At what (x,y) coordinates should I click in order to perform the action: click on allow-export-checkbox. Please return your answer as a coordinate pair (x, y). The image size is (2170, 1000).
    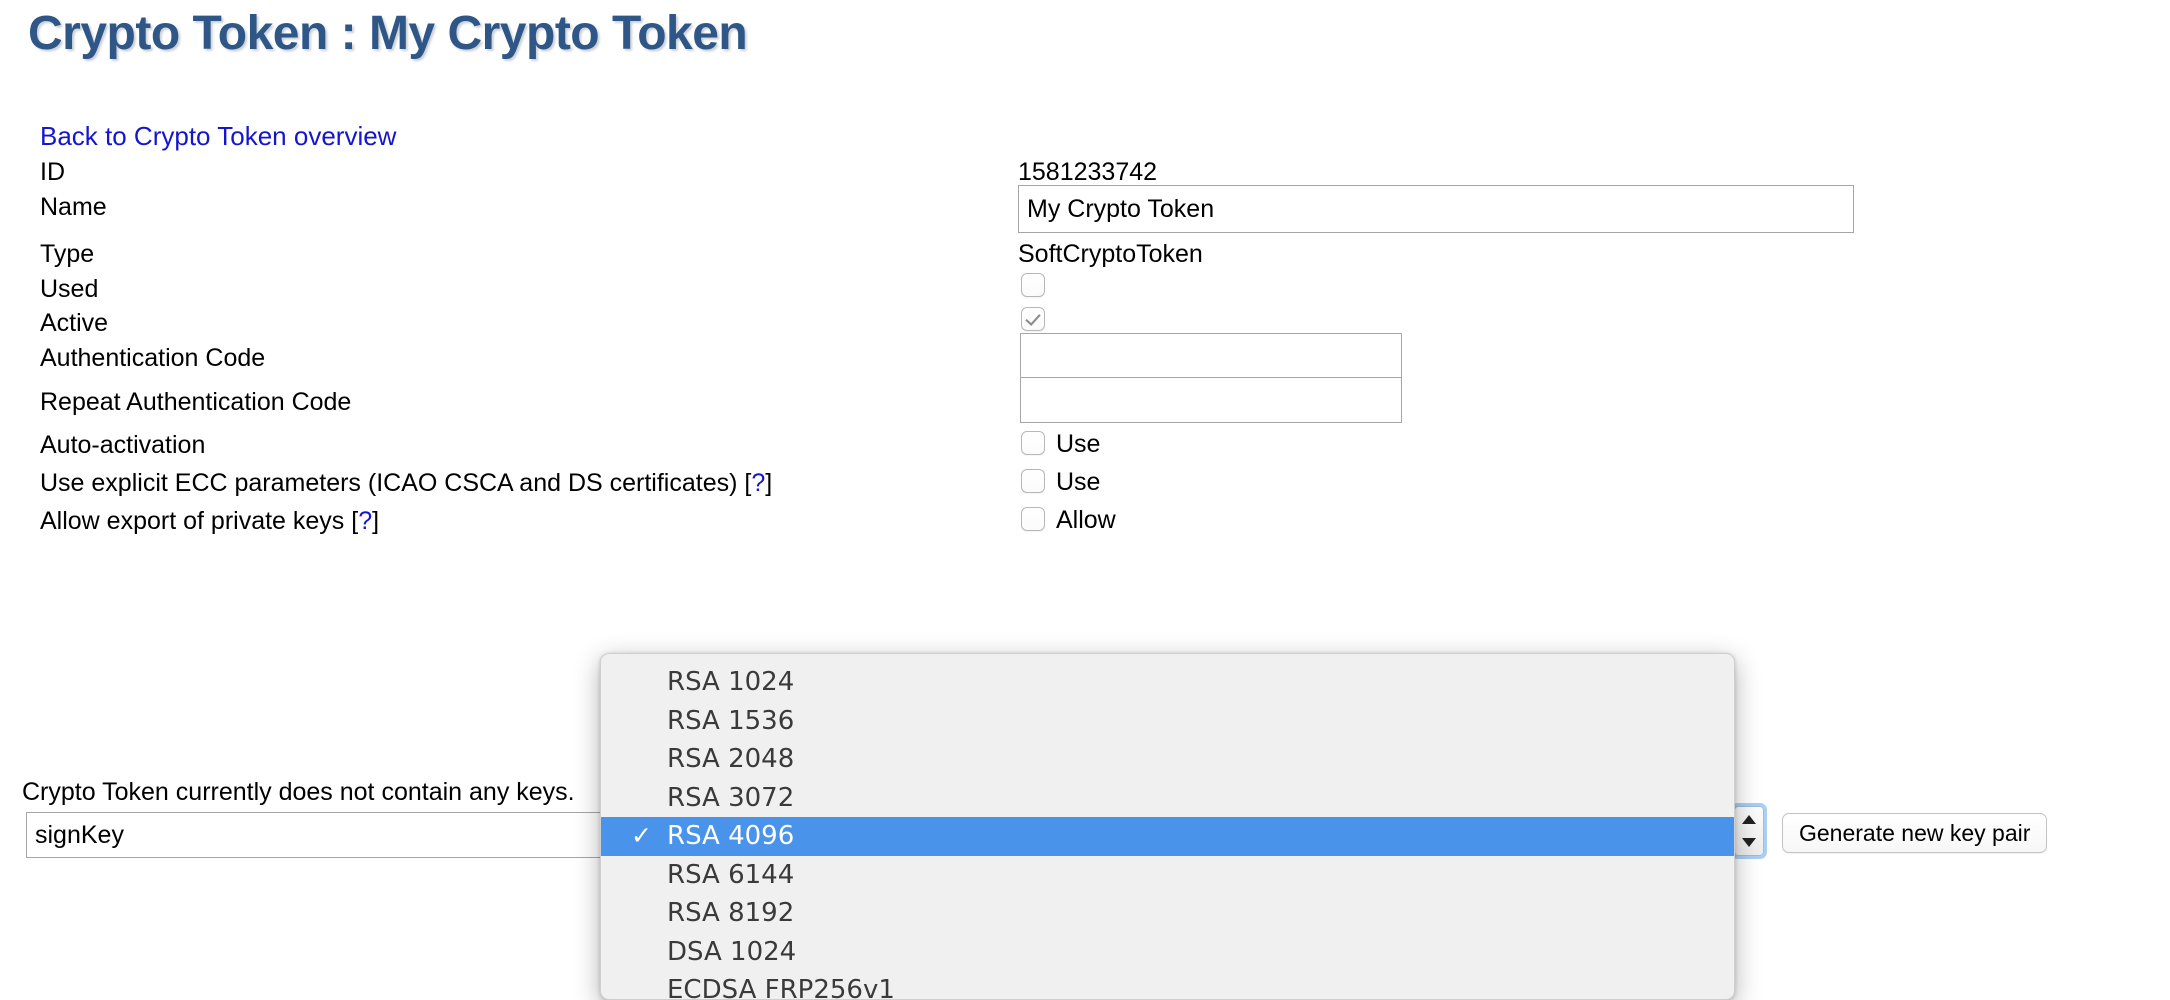
    Looking at the image, I should click on (1033, 519).